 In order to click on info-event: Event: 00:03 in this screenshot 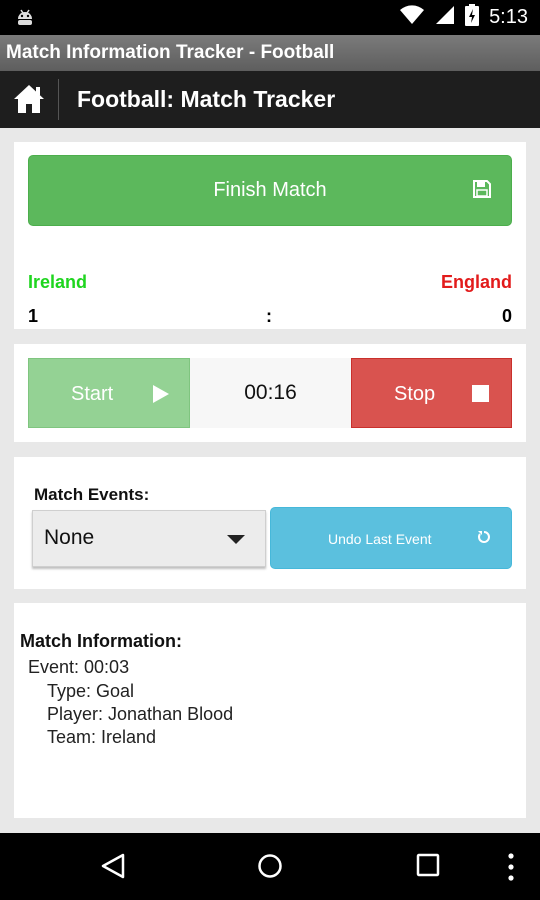, I will do `click(79, 667)`.